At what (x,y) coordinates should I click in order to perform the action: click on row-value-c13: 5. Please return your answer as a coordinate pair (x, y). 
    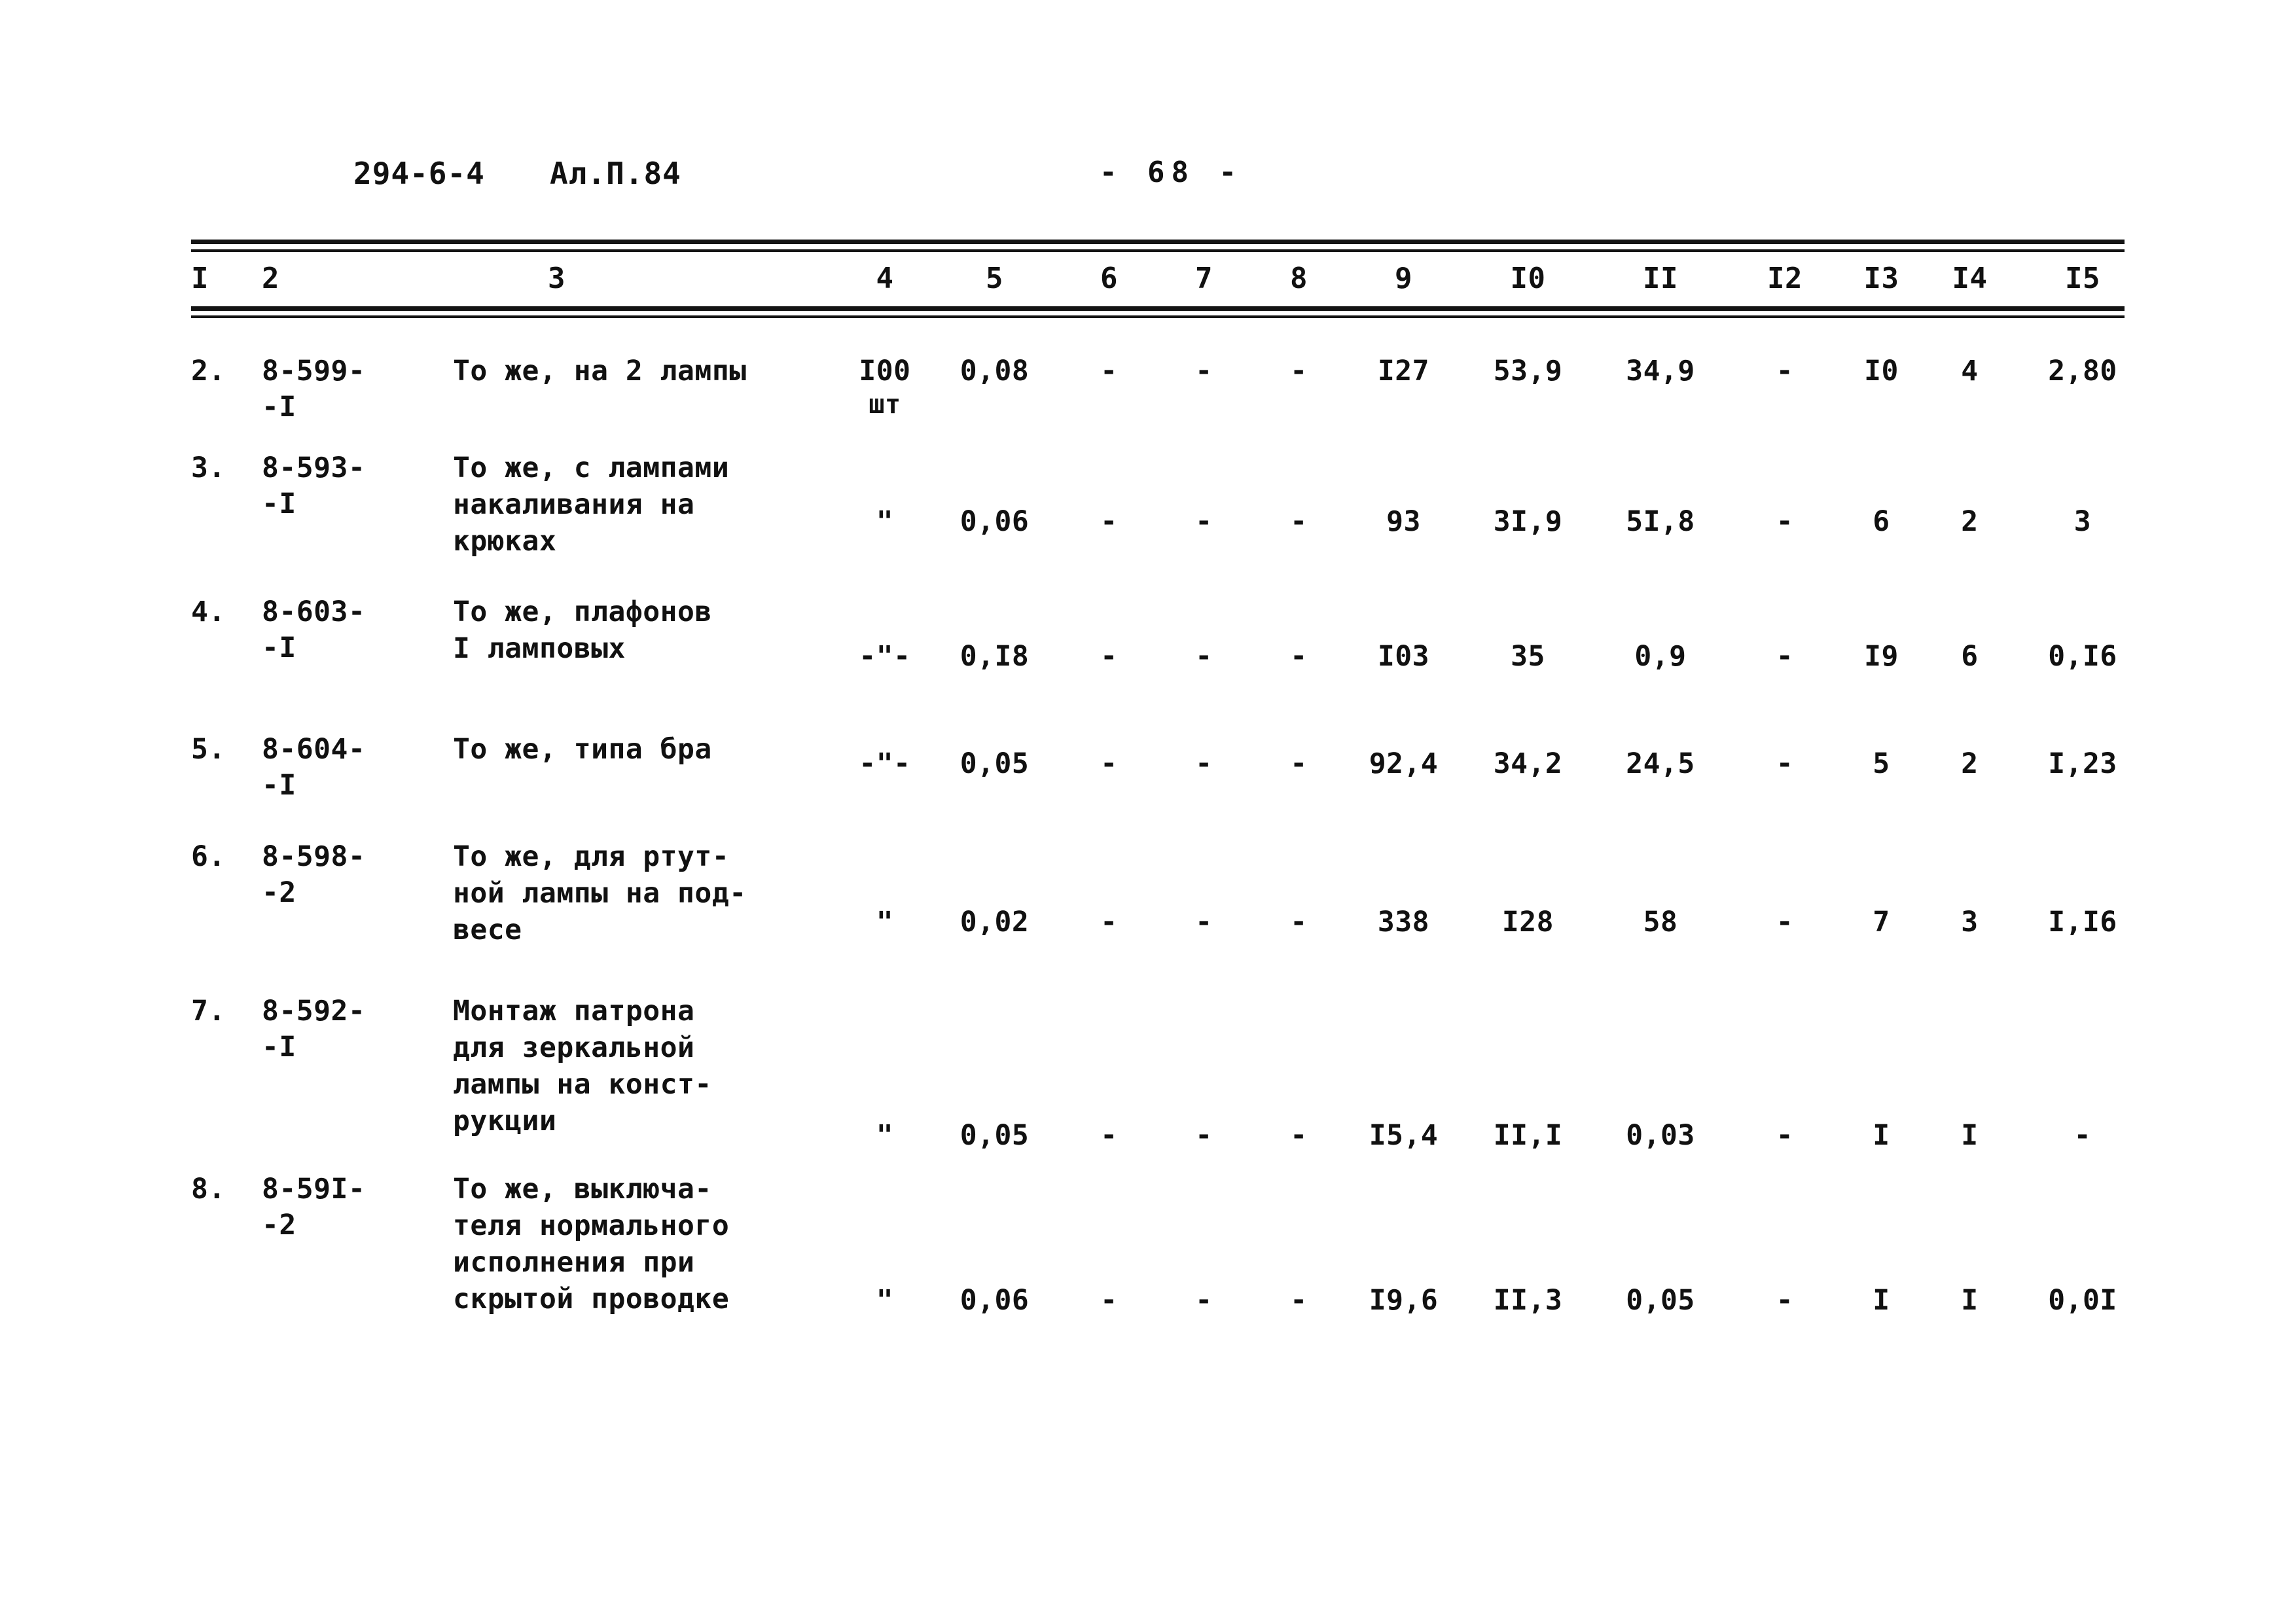
    Looking at the image, I should click on (1881, 764).